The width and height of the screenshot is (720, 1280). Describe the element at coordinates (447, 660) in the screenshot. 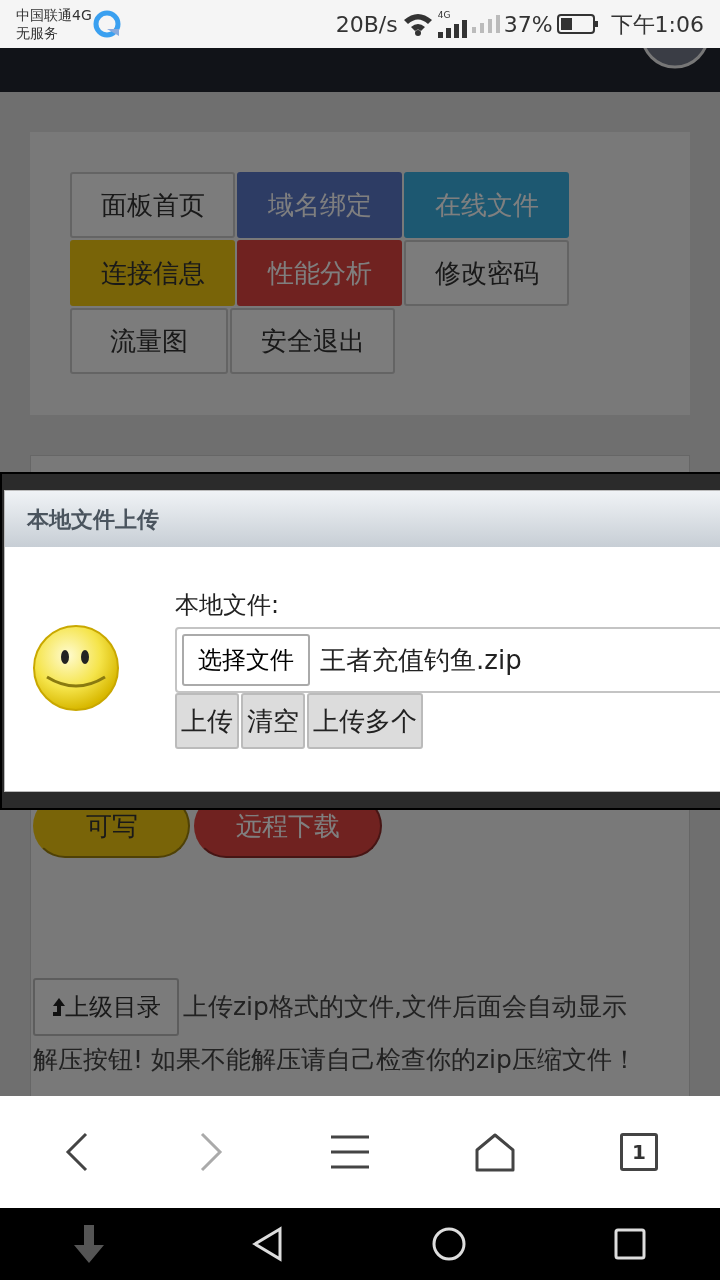

I see `file-input: 选择文件 王者充值钓鱼.zip` at that location.